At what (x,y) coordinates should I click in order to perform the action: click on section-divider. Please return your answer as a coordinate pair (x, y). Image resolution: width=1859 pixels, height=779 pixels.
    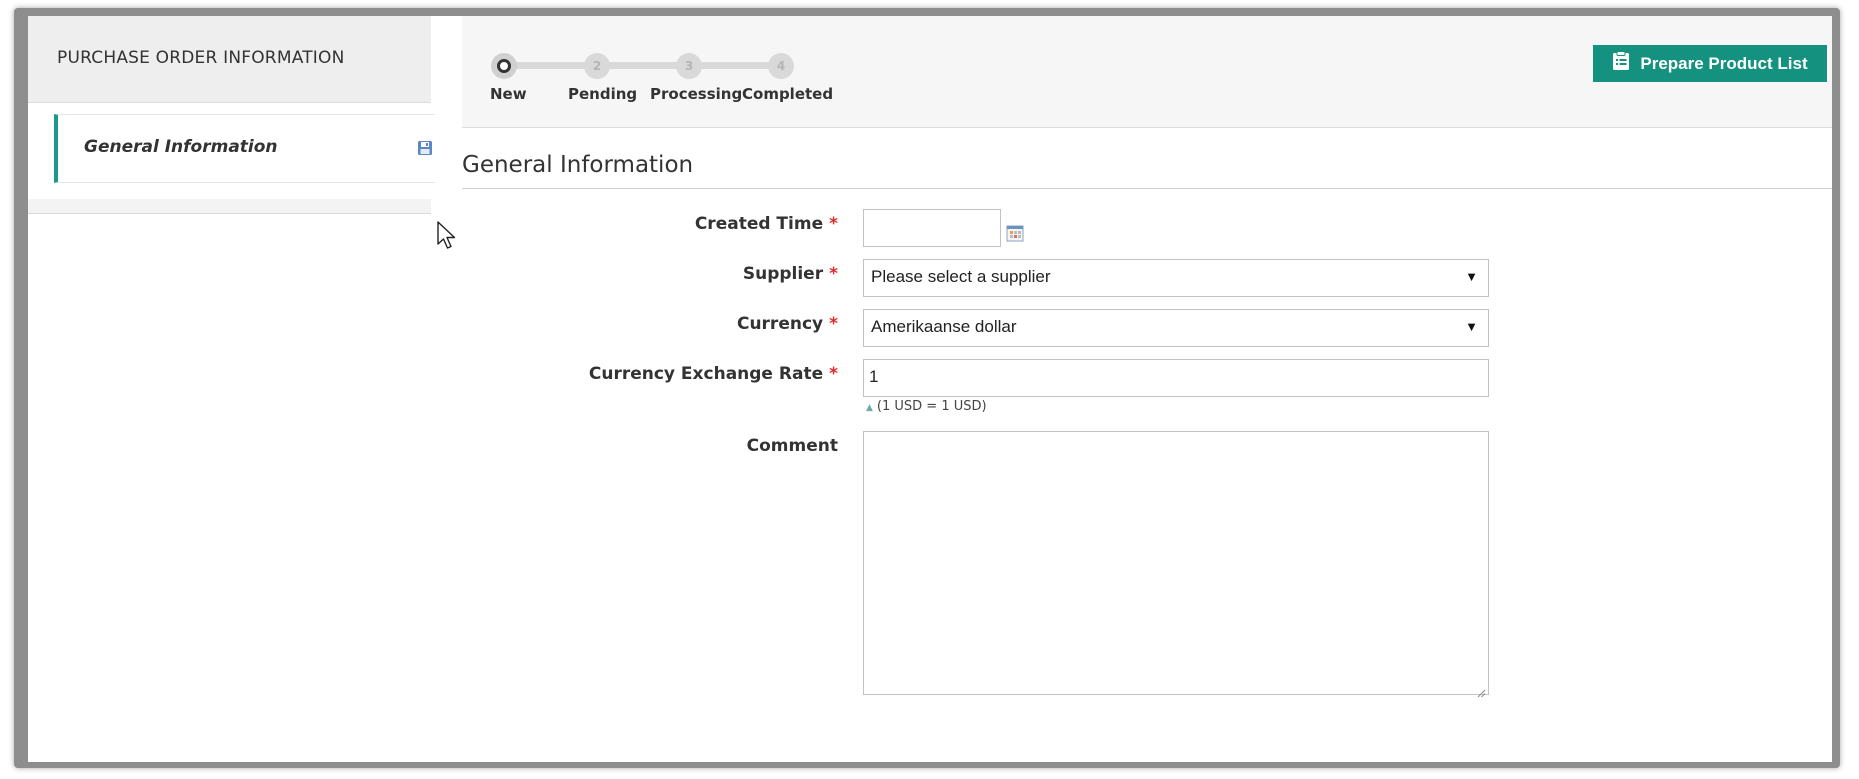
    Looking at the image, I should click on (1147, 188).